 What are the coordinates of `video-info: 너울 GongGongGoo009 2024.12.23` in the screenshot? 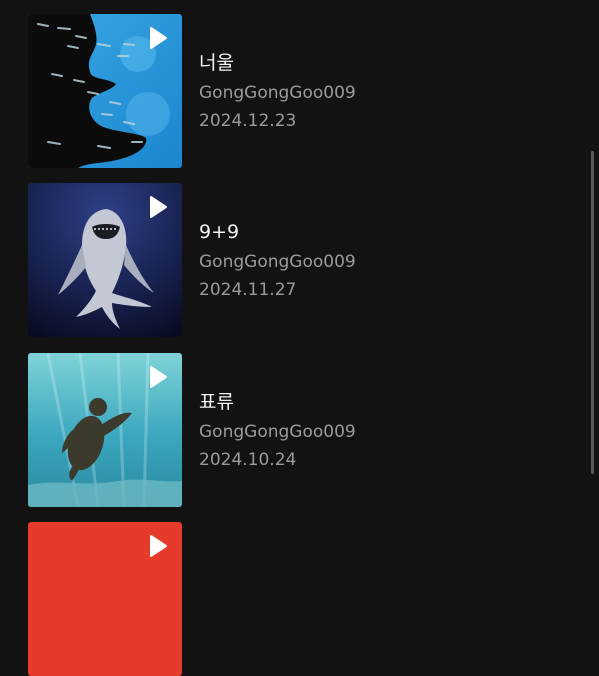 It's located at (369, 91).